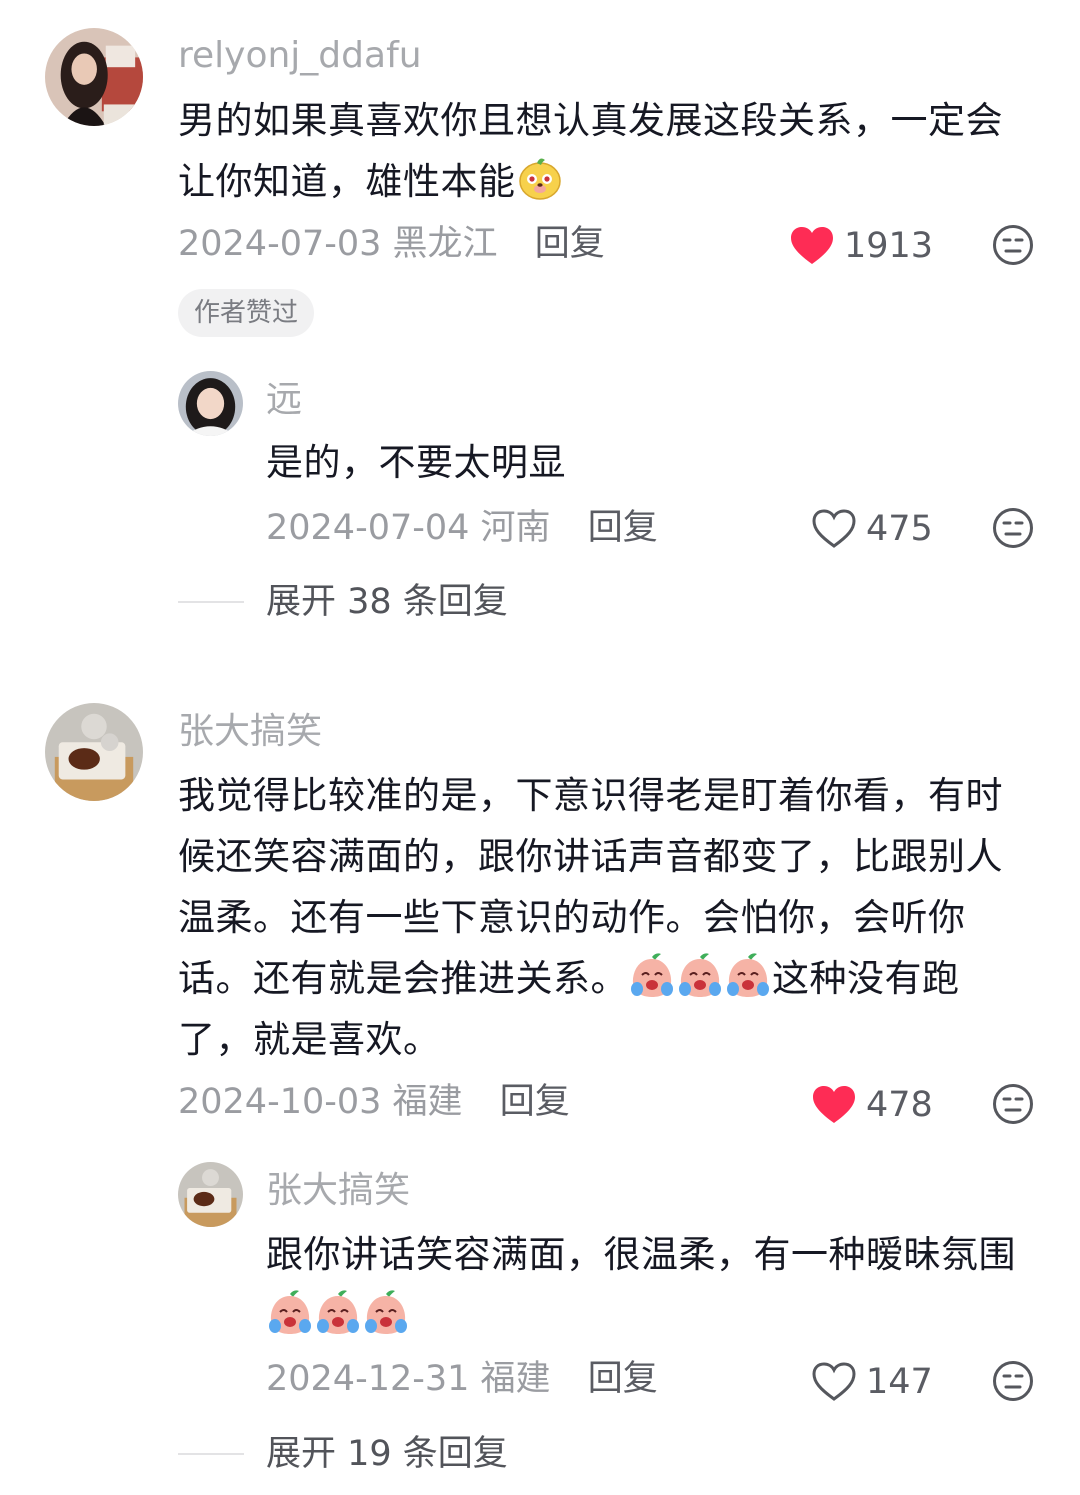 This screenshot has height=1495, width=1080. Describe the element at coordinates (899, 1382) in the screenshot. I see `like-count: 147` at that location.